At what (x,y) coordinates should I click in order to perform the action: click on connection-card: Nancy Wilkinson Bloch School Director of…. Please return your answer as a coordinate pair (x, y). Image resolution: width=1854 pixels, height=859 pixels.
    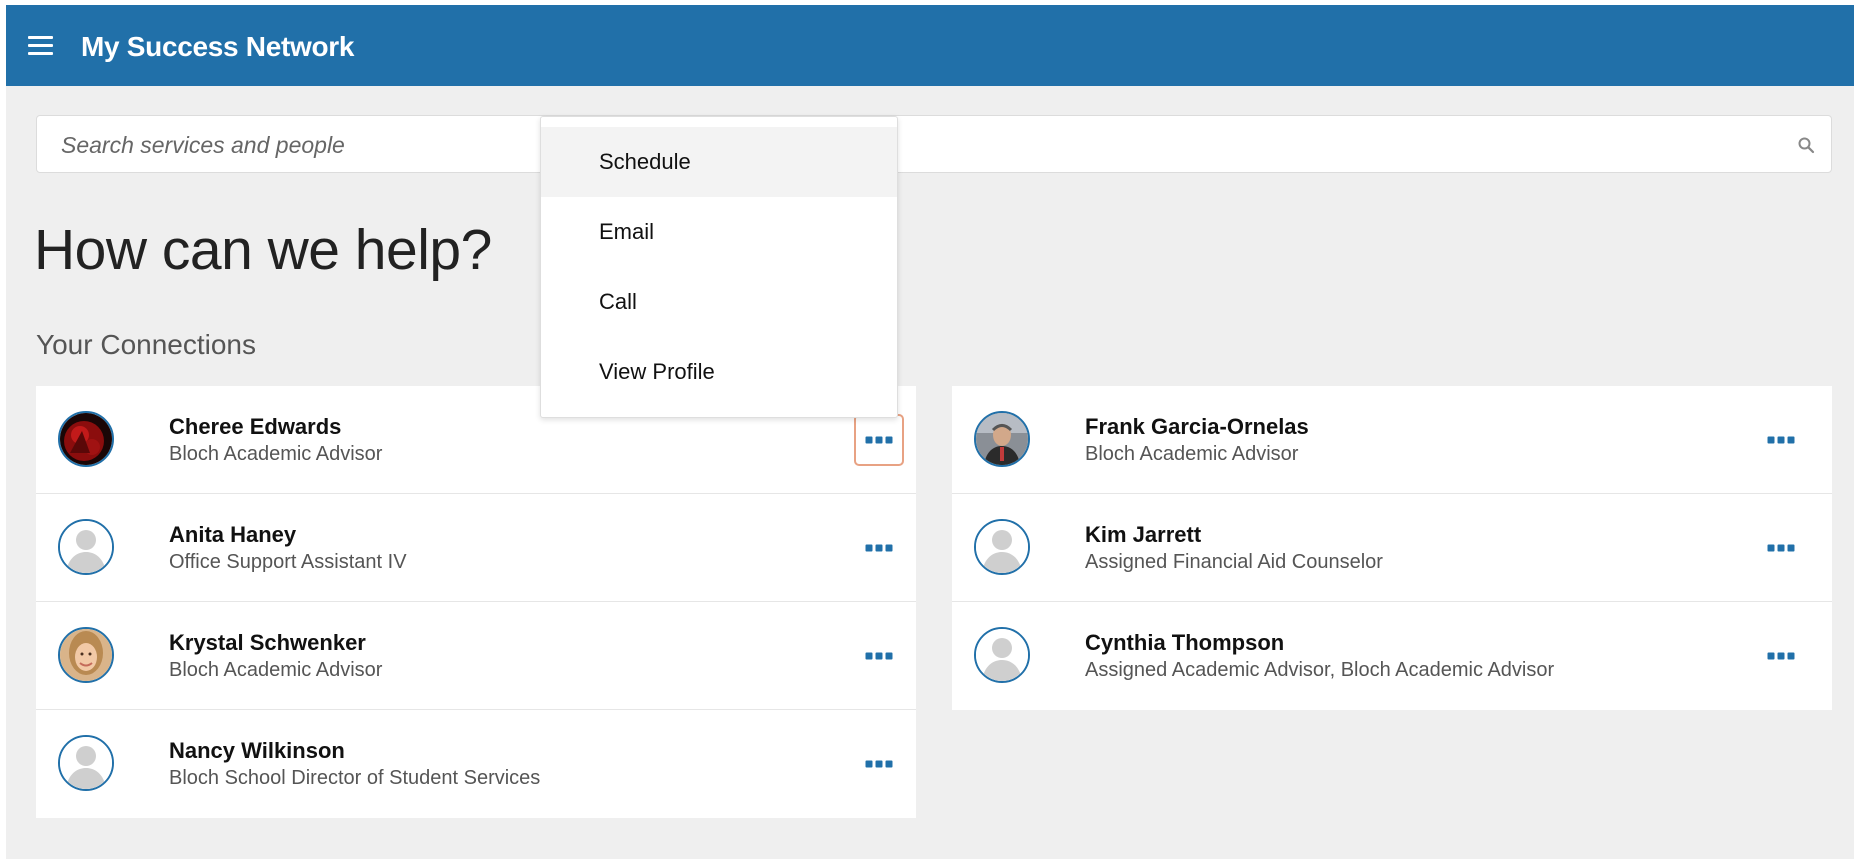
    Looking at the image, I should click on (476, 764).